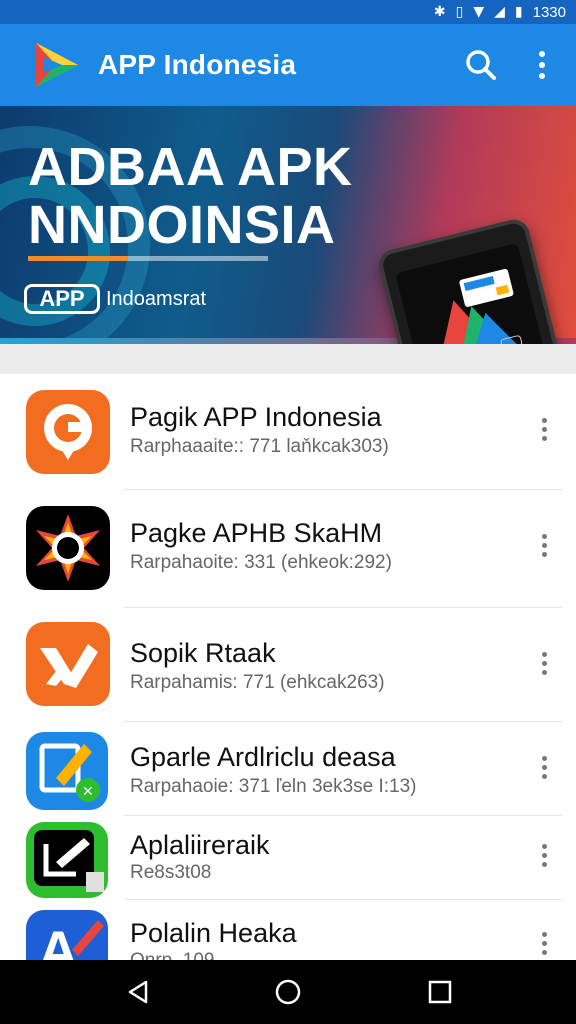 The image size is (576, 1024). What do you see at coordinates (190, 167) in the screenshot?
I see `banner-headline-1: ADBAA APK` at bounding box center [190, 167].